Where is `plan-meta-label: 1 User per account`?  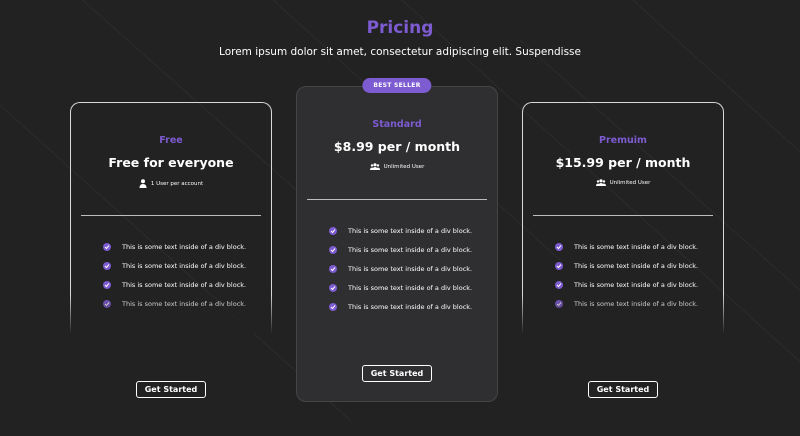 plan-meta-label: 1 User per account is located at coordinates (177, 183).